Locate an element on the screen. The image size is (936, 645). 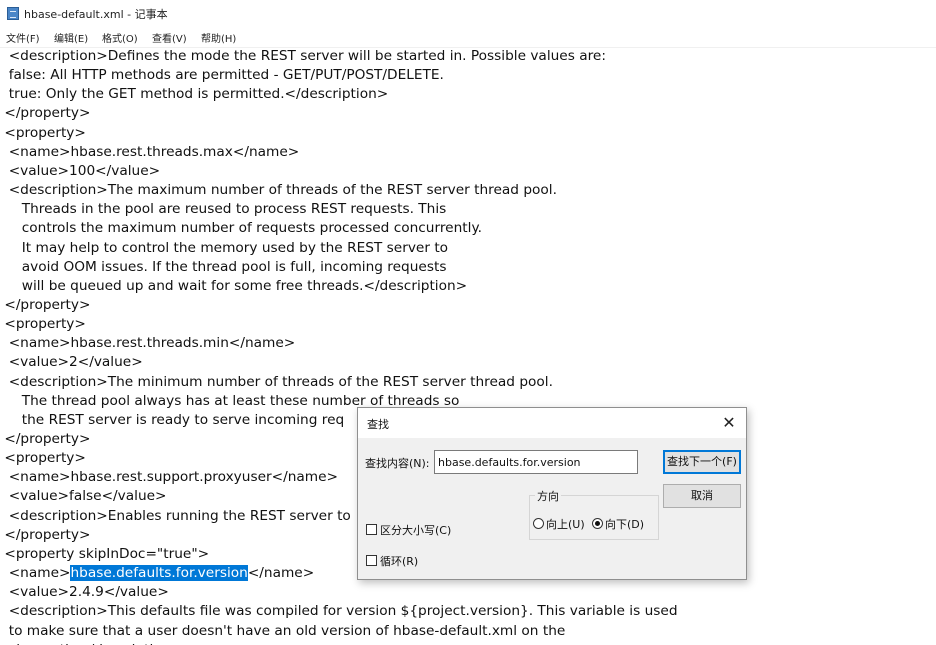
find-next-button: 查找下一个(F) is located at coordinates (702, 462).